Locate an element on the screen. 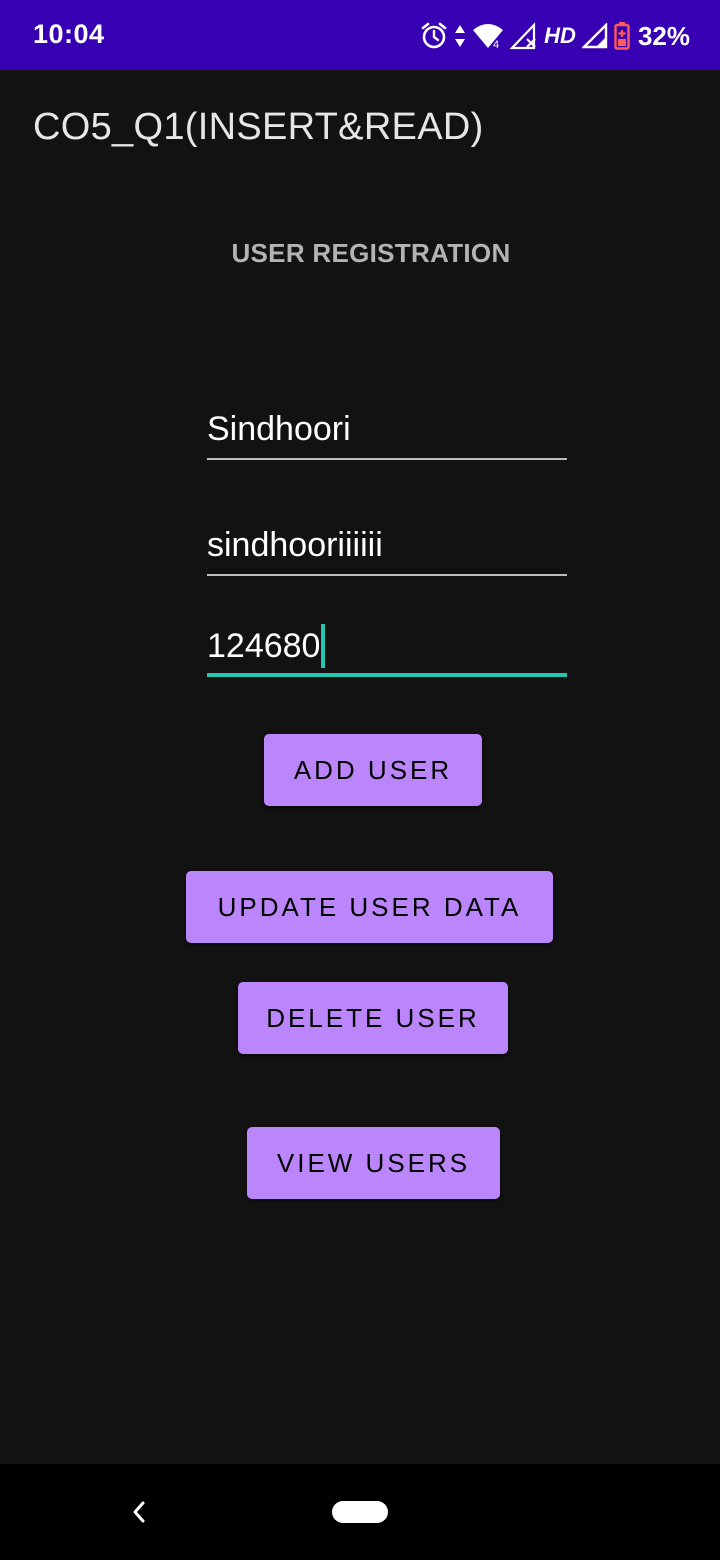 The image size is (720, 1560). username-field-value: sindhooriiiiii is located at coordinates (295, 545).